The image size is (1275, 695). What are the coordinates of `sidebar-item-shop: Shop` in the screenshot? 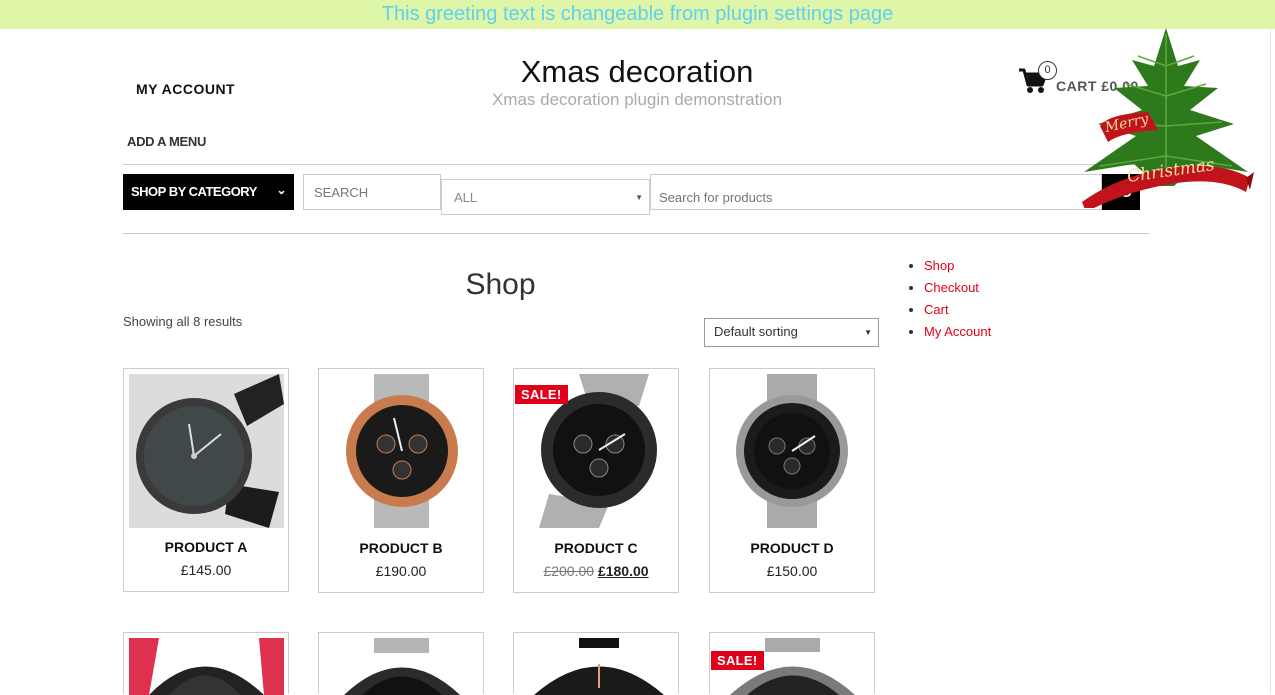 It's located at (957, 266).